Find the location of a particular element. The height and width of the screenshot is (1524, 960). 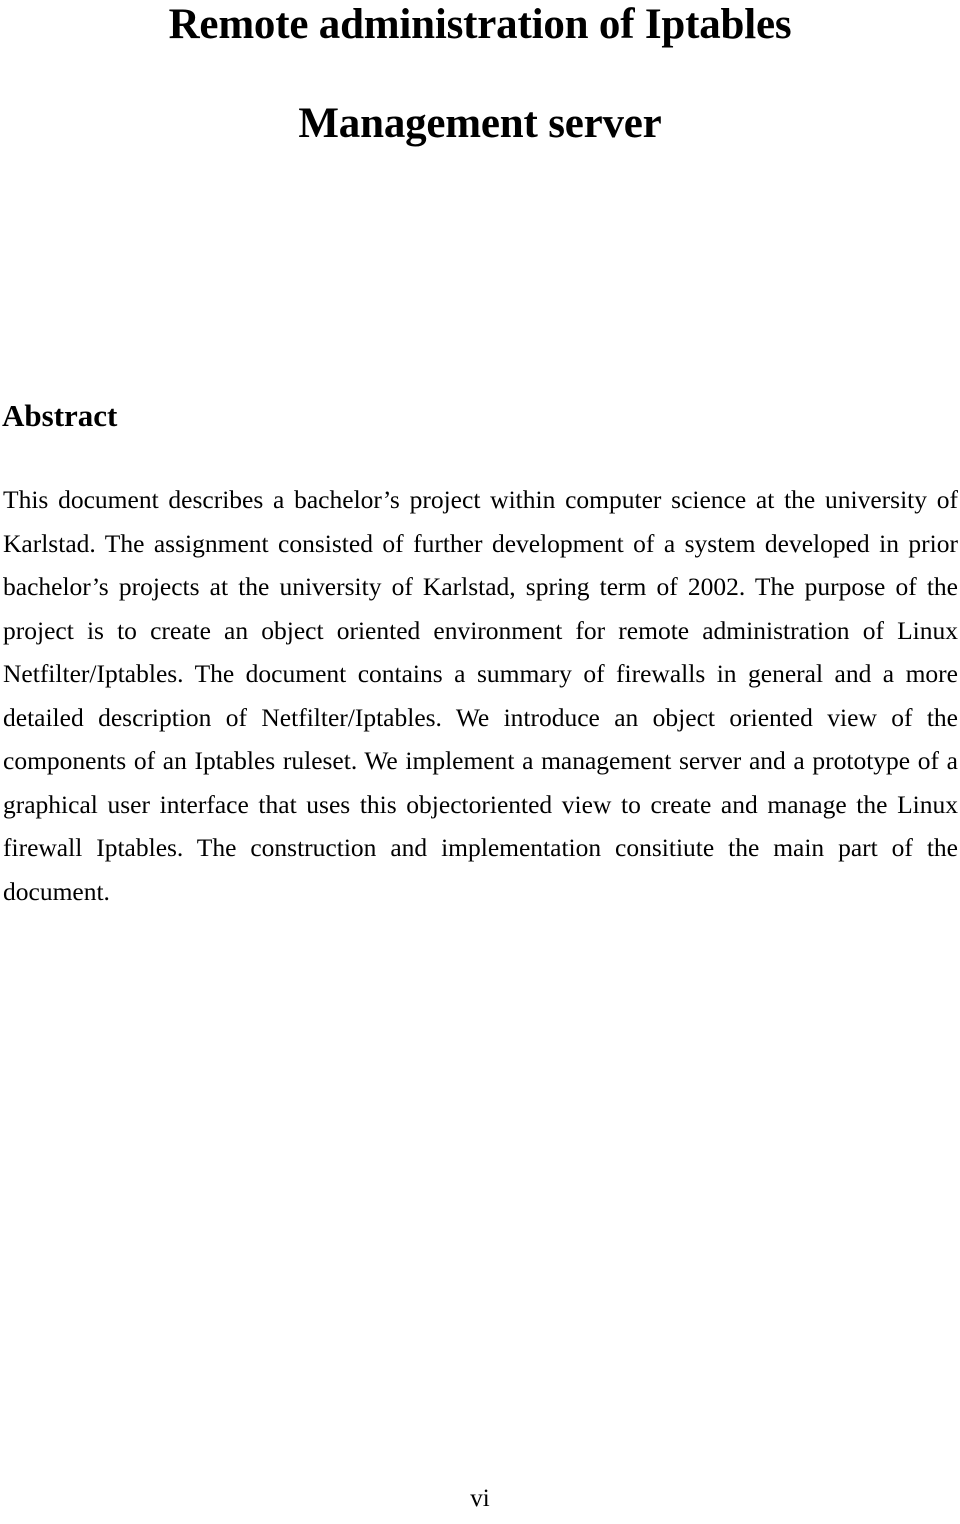

page-number: vi is located at coordinates (480, 1498).